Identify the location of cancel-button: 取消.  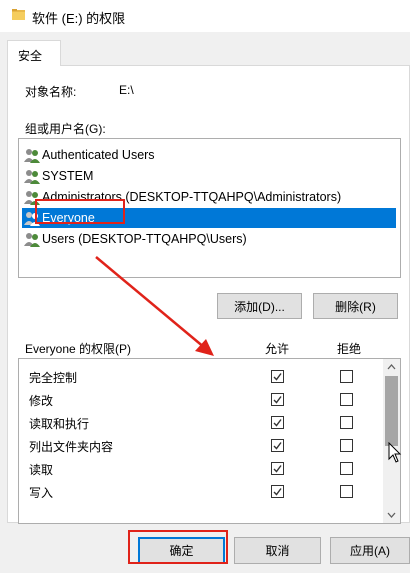
(277, 550).